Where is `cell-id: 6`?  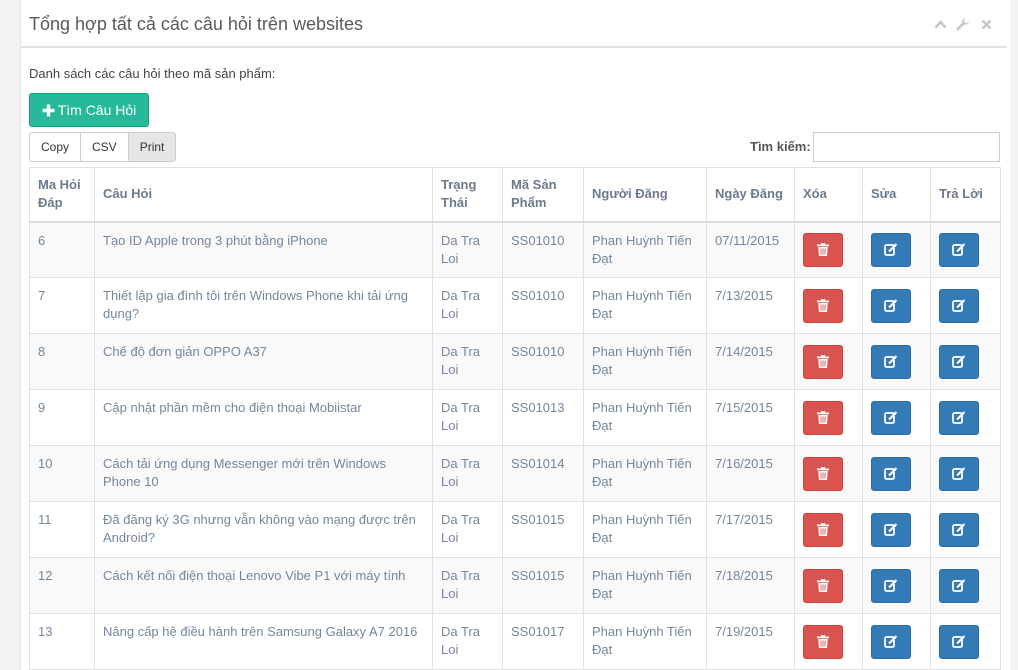 cell-id: 6 is located at coordinates (62, 249).